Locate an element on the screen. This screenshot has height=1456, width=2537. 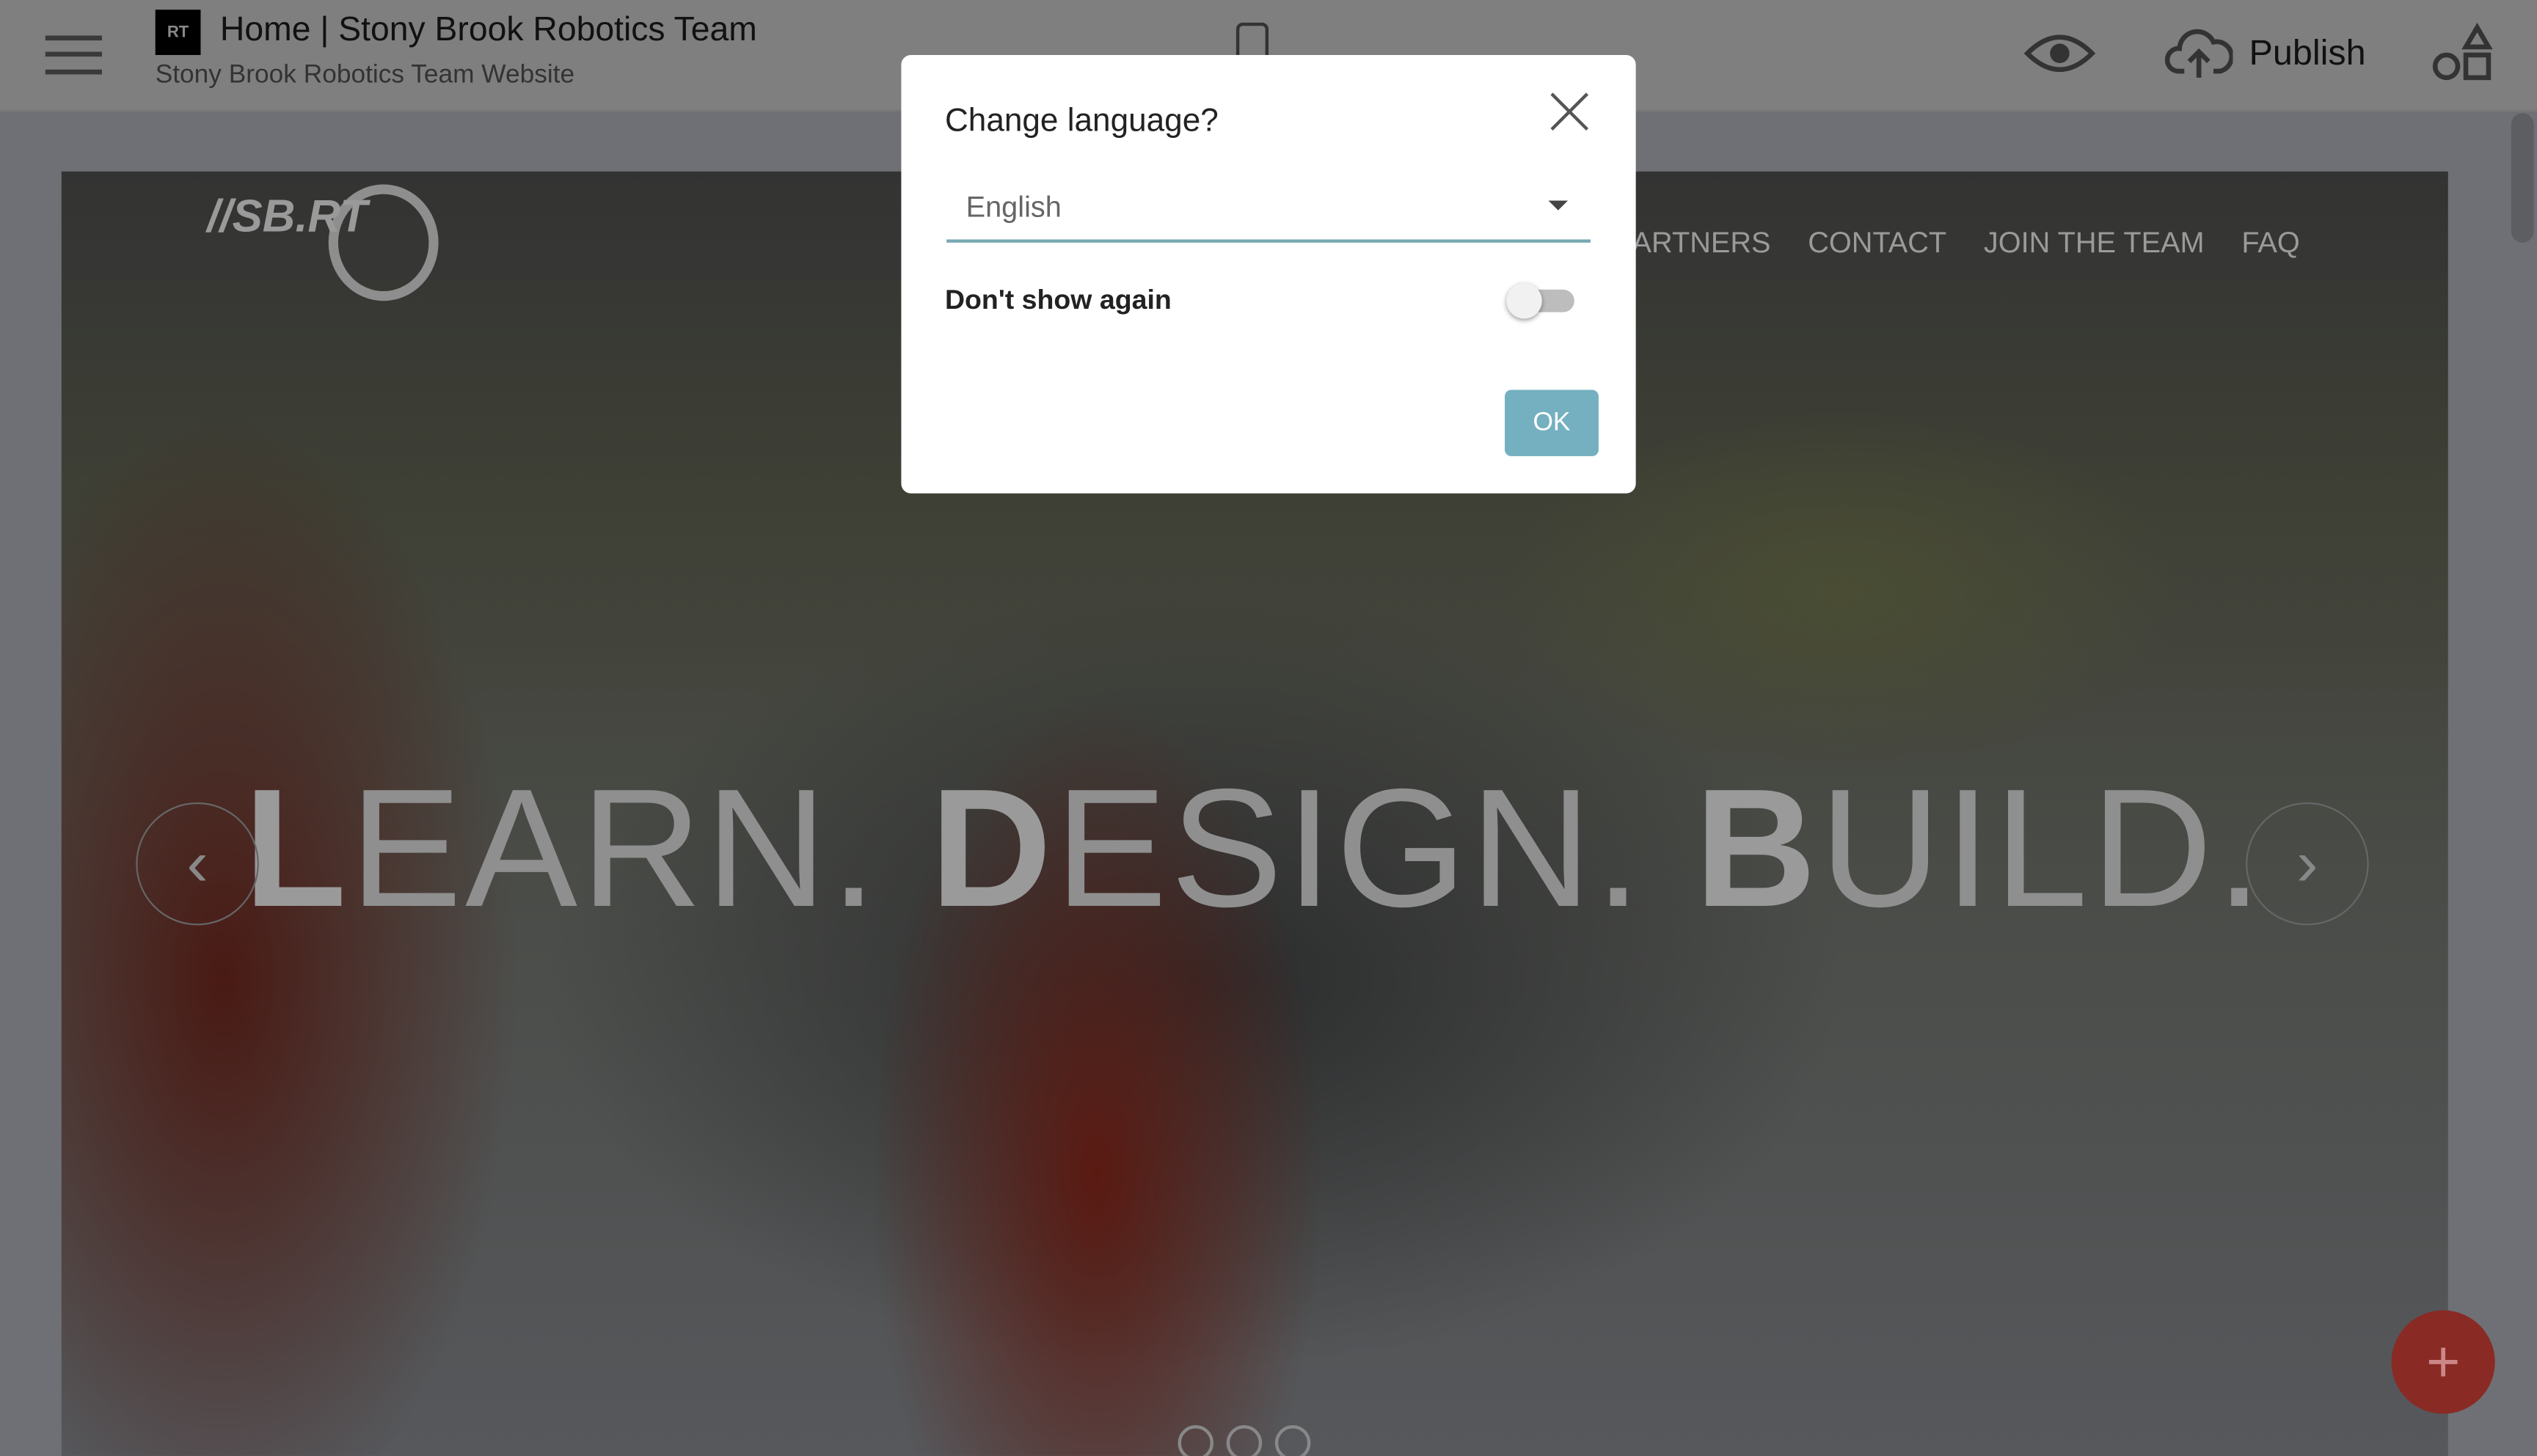
ok-button: OK is located at coordinates (1552, 423).